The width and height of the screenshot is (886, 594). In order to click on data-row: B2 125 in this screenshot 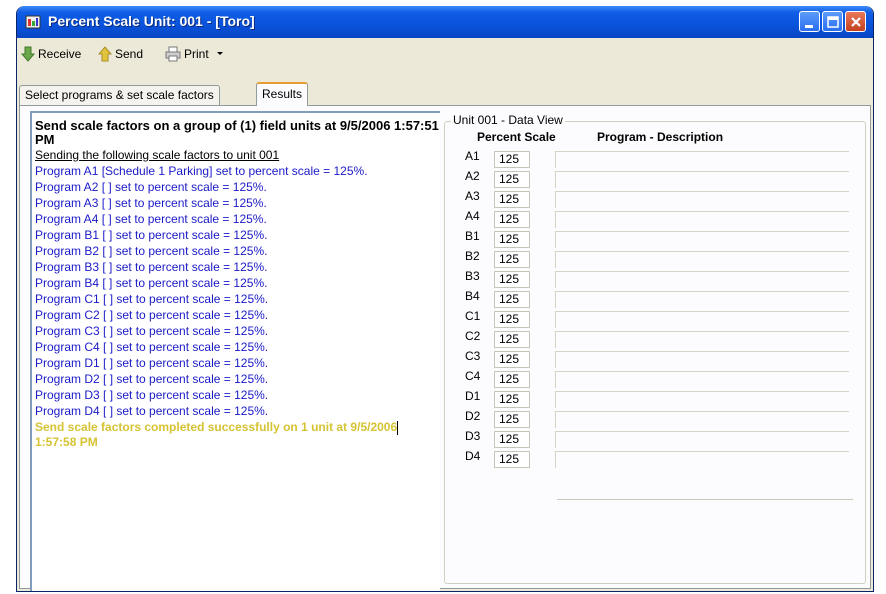, I will do `click(659, 259)`.